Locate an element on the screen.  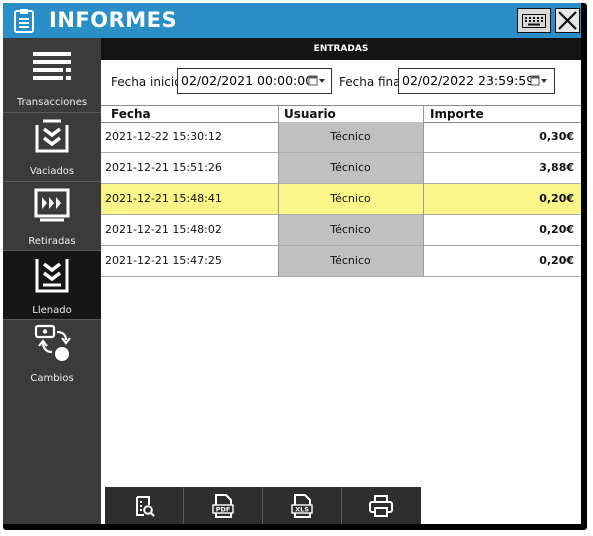
sidebar-item-label: Retiradas is located at coordinates (52, 241).